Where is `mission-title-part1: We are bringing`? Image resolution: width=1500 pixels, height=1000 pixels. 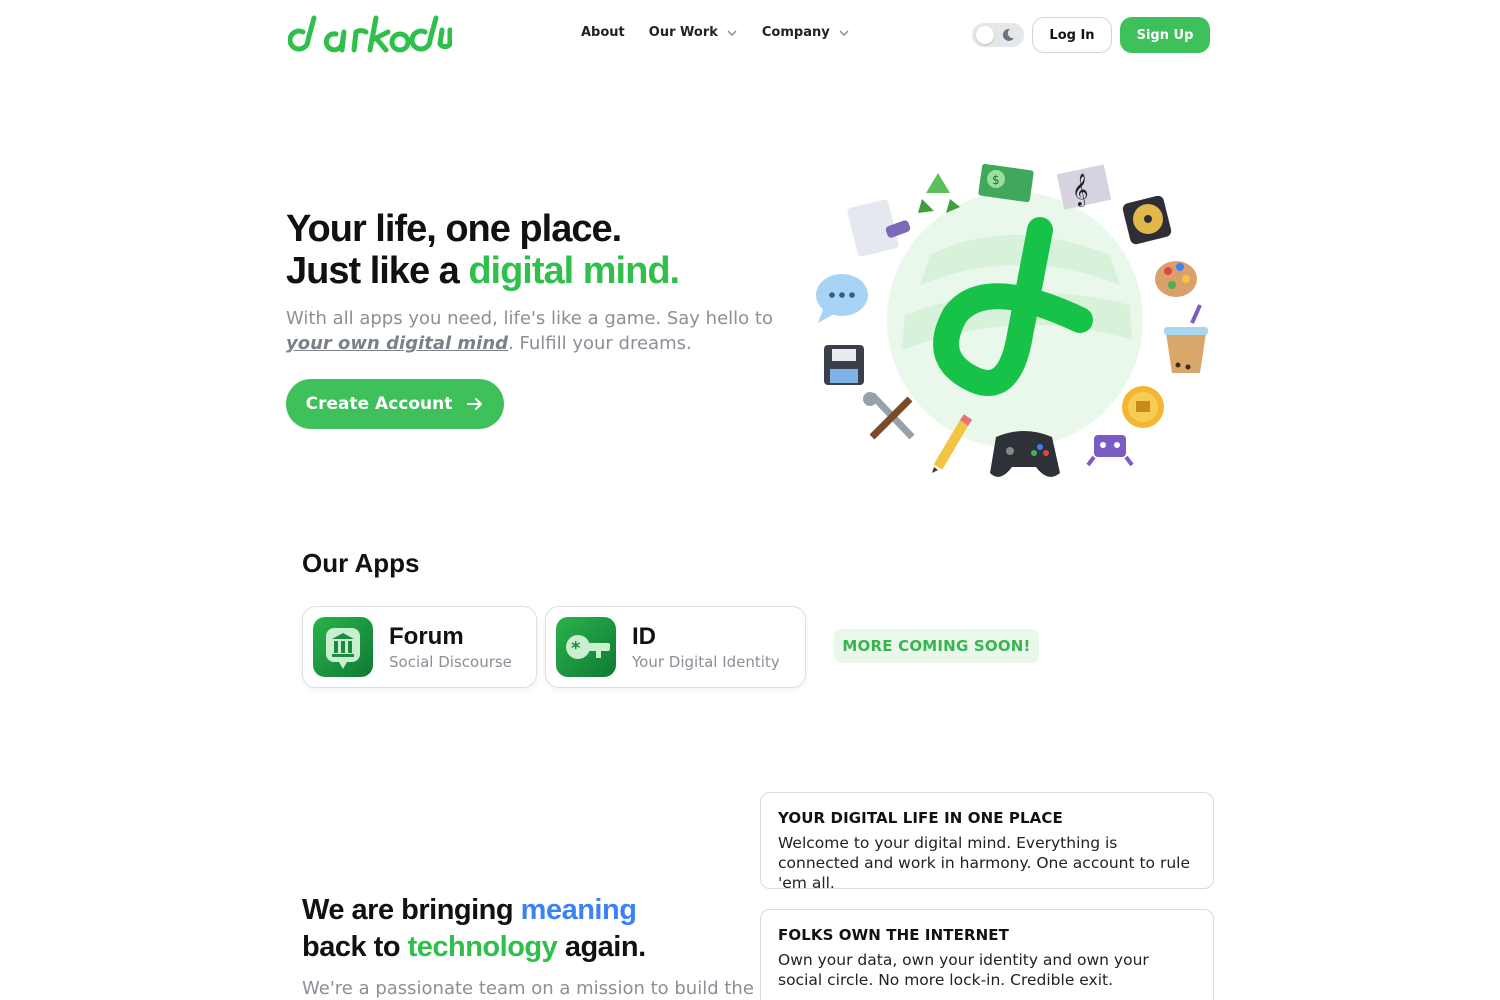 mission-title-part1: We are bringing is located at coordinates (411, 910).